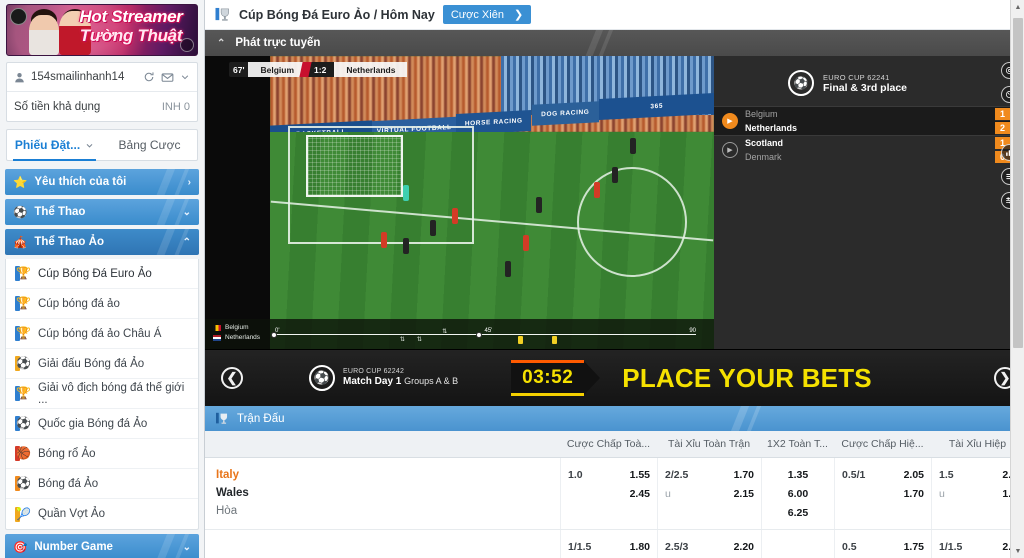 The width and height of the screenshot is (1024, 558). I want to click on scroll-down-button: ▼, so click(1017, 551).